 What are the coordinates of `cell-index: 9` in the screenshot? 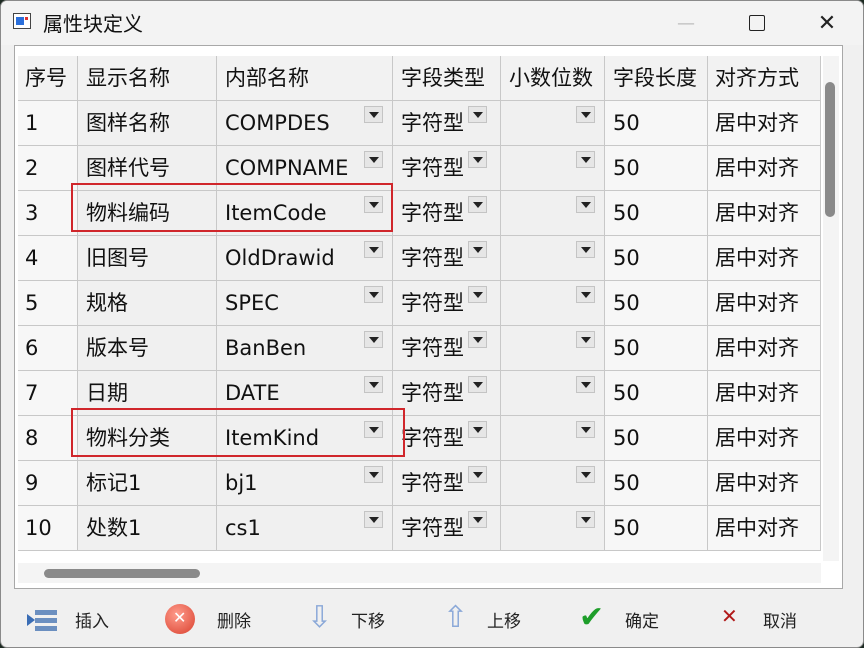 It's located at (48, 483).